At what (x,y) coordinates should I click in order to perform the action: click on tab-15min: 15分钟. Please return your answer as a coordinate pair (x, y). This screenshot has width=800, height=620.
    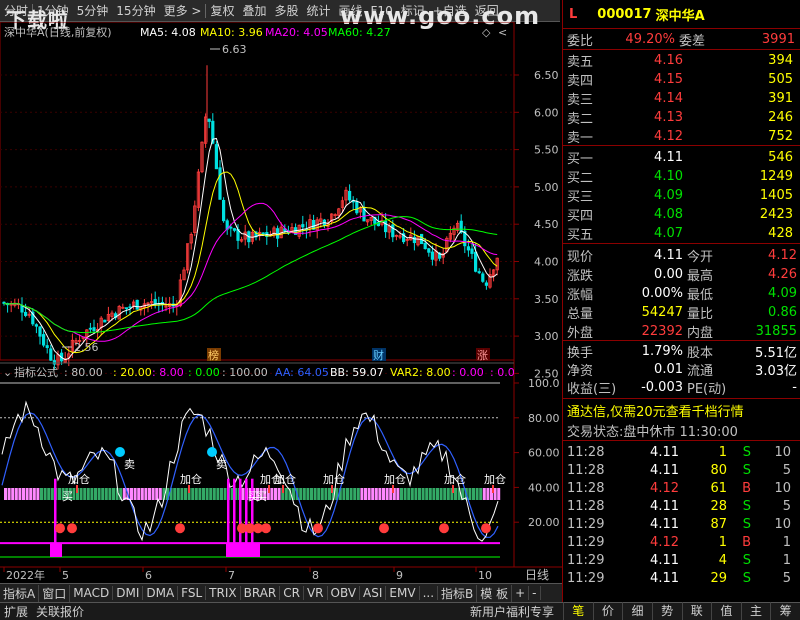
    Looking at the image, I should click on (135, 10).